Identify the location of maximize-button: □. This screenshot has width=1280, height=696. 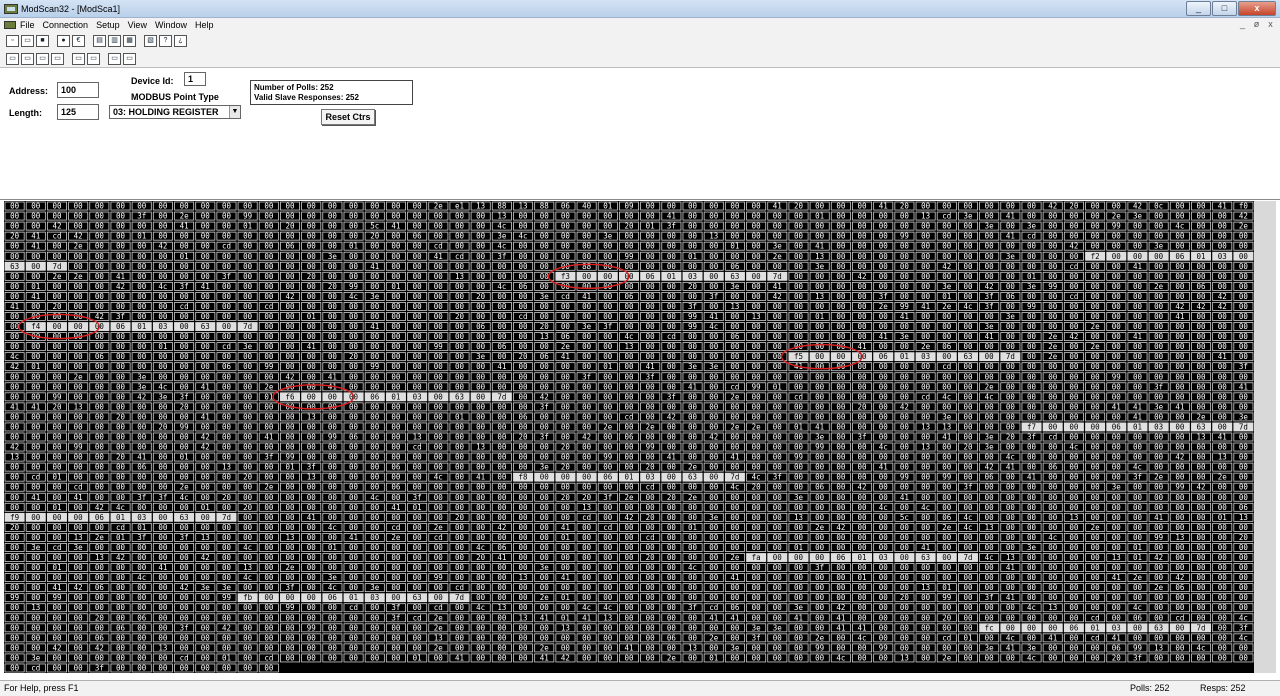
(1224, 8).